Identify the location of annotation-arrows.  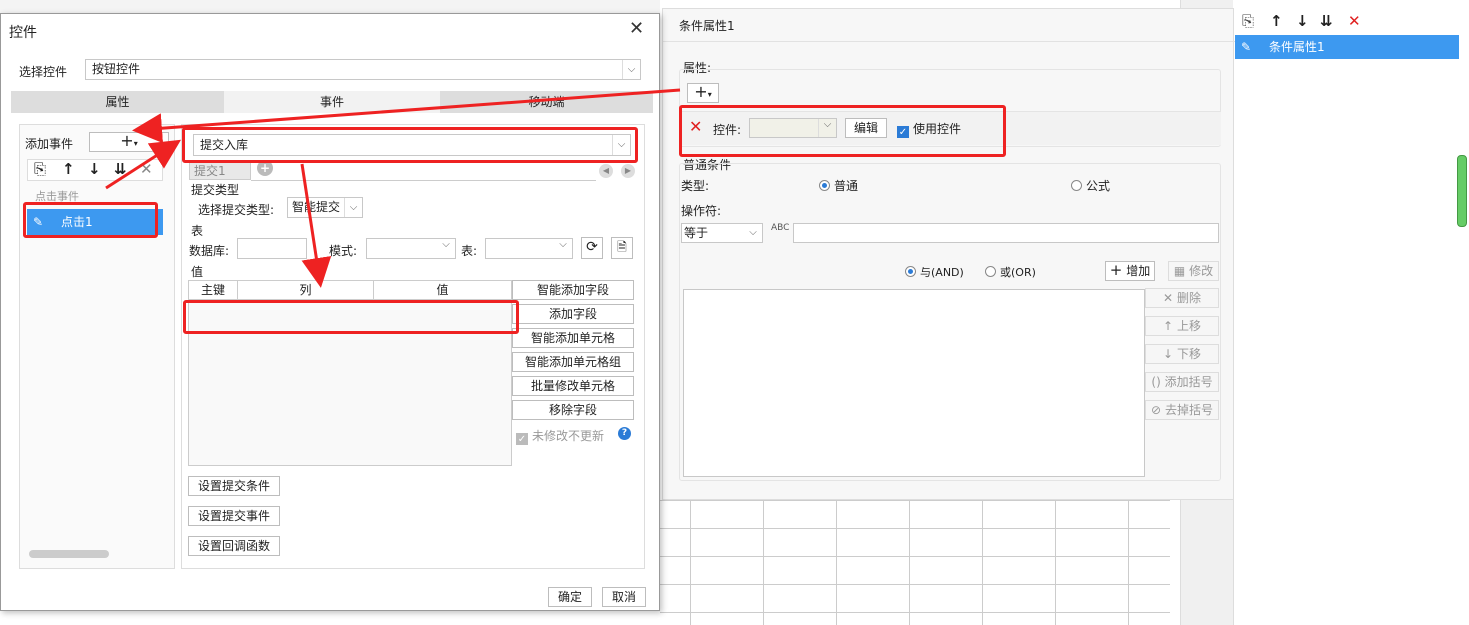
(393, 188).